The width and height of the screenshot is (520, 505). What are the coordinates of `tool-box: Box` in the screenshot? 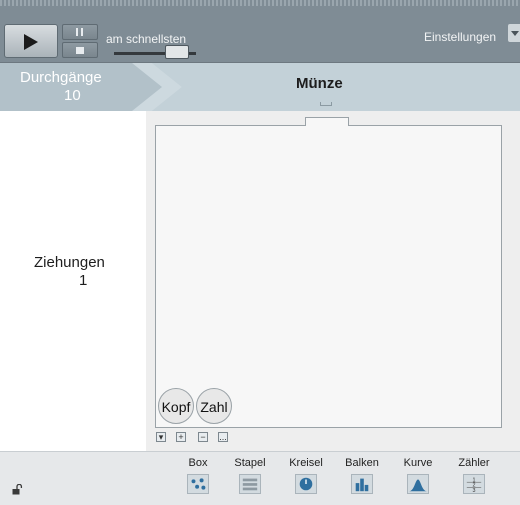 It's located at (198, 475).